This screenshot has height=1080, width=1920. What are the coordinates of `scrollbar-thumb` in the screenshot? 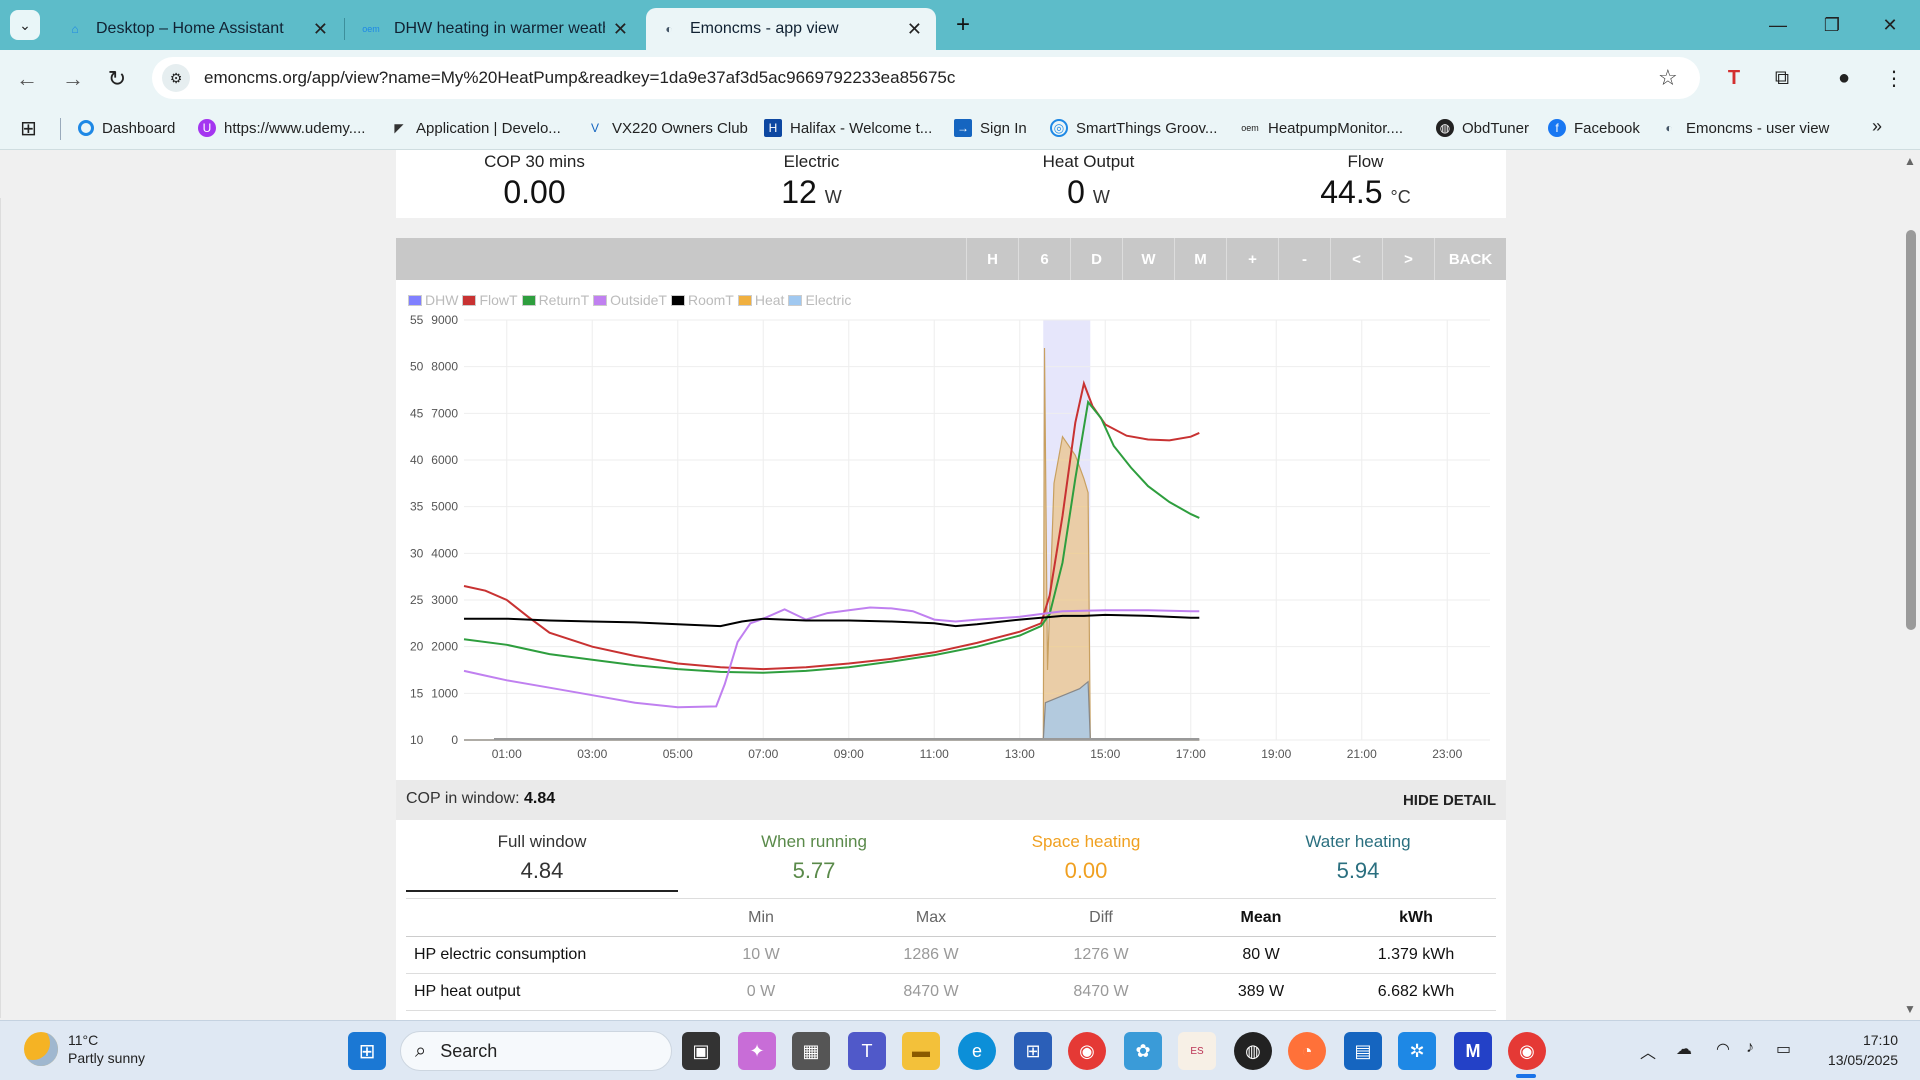 It's located at (1911, 430).